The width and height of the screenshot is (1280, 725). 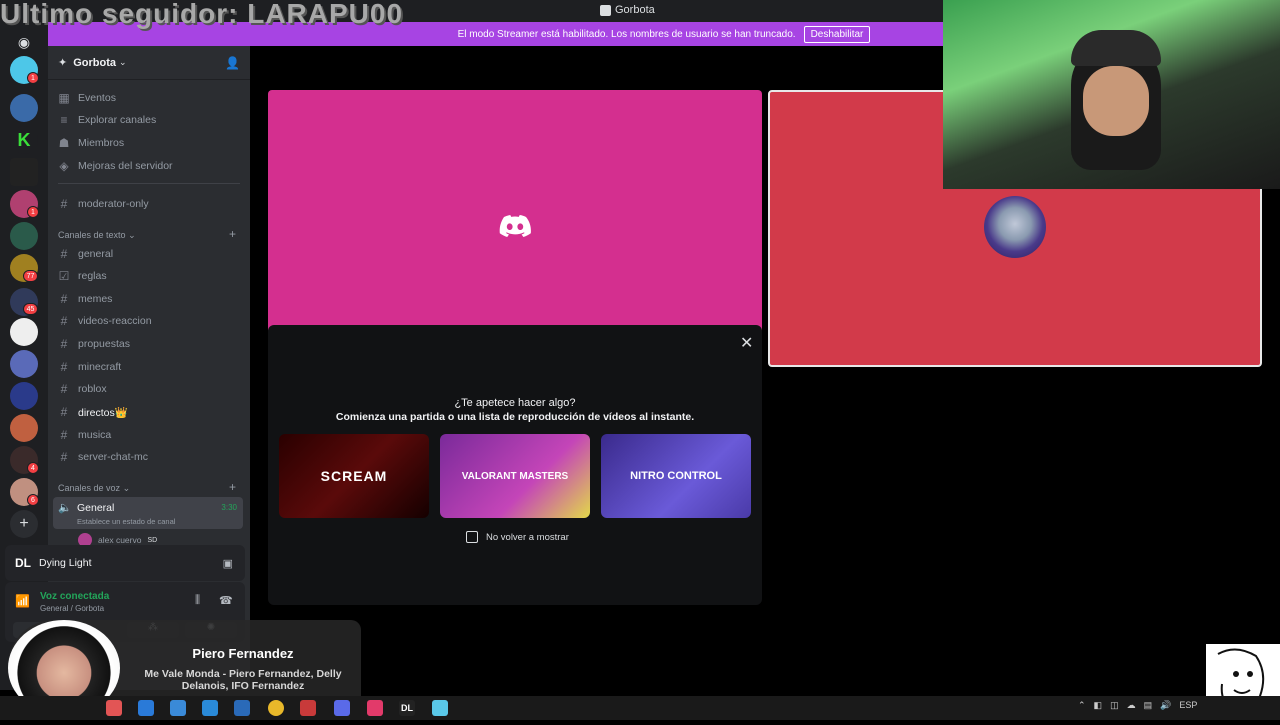 What do you see at coordinates (407, 708) in the screenshot?
I see `dying-light-taskbar-icon: DL` at bounding box center [407, 708].